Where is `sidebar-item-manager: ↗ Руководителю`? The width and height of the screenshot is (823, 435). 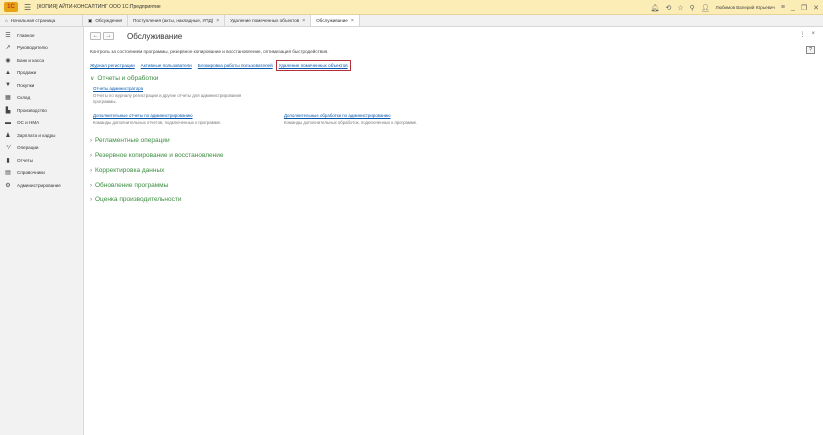
sidebar-item-manager: ↗ Руководителю is located at coordinates (41, 48).